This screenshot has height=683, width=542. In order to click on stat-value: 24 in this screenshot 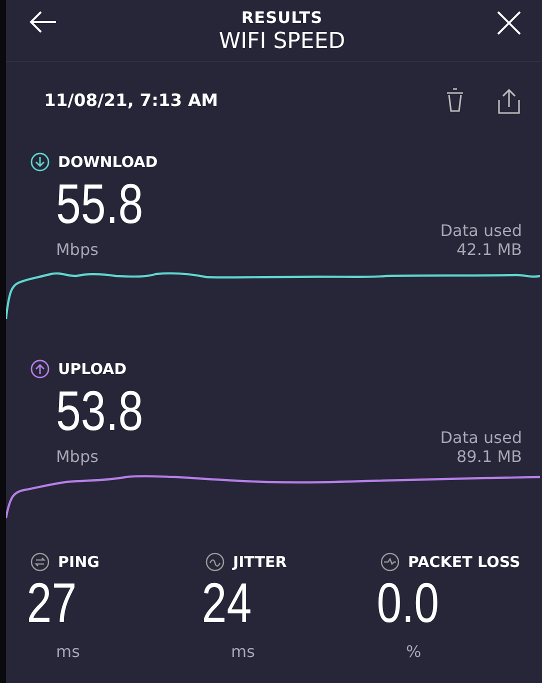, I will do `click(226, 603)`.